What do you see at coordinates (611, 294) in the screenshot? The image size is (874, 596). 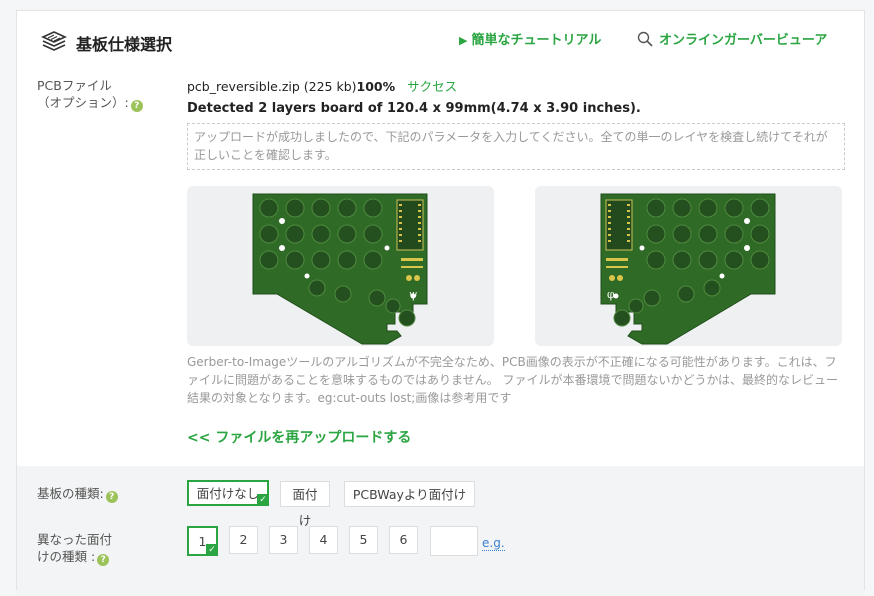 I see `svg-text: φ` at bounding box center [611, 294].